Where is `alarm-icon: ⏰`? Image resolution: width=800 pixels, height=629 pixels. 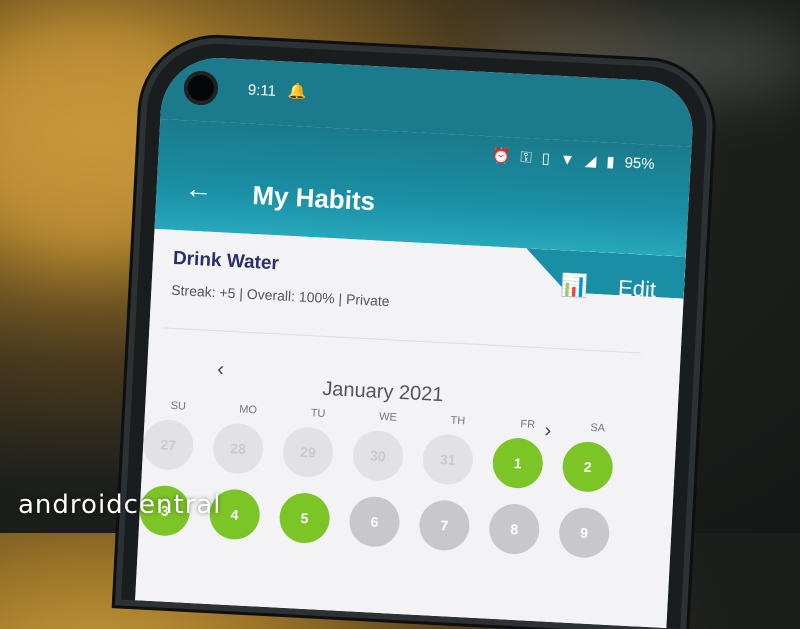 alarm-icon: ⏰ is located at coordinates (501, 156).